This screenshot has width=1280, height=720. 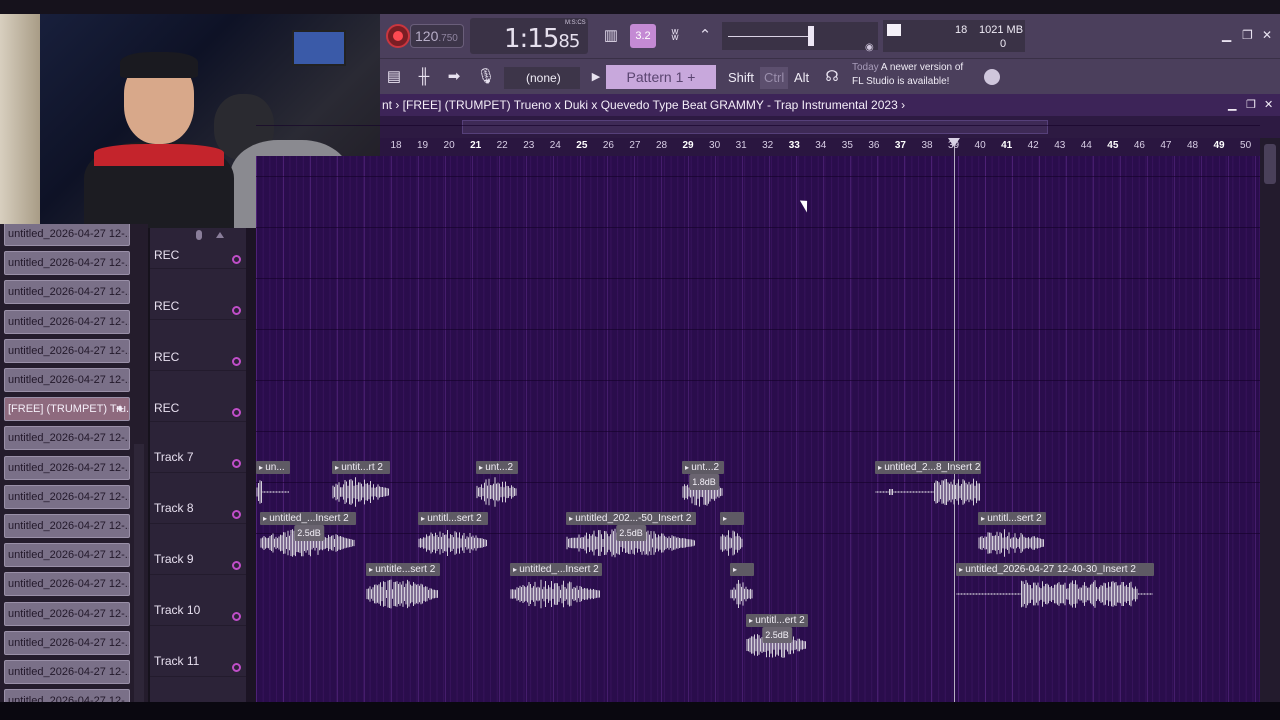 What do you see at coordinates (741, 78) in the screenshot?
I see `shift-button: Shift` at bounding box center [741, 78].